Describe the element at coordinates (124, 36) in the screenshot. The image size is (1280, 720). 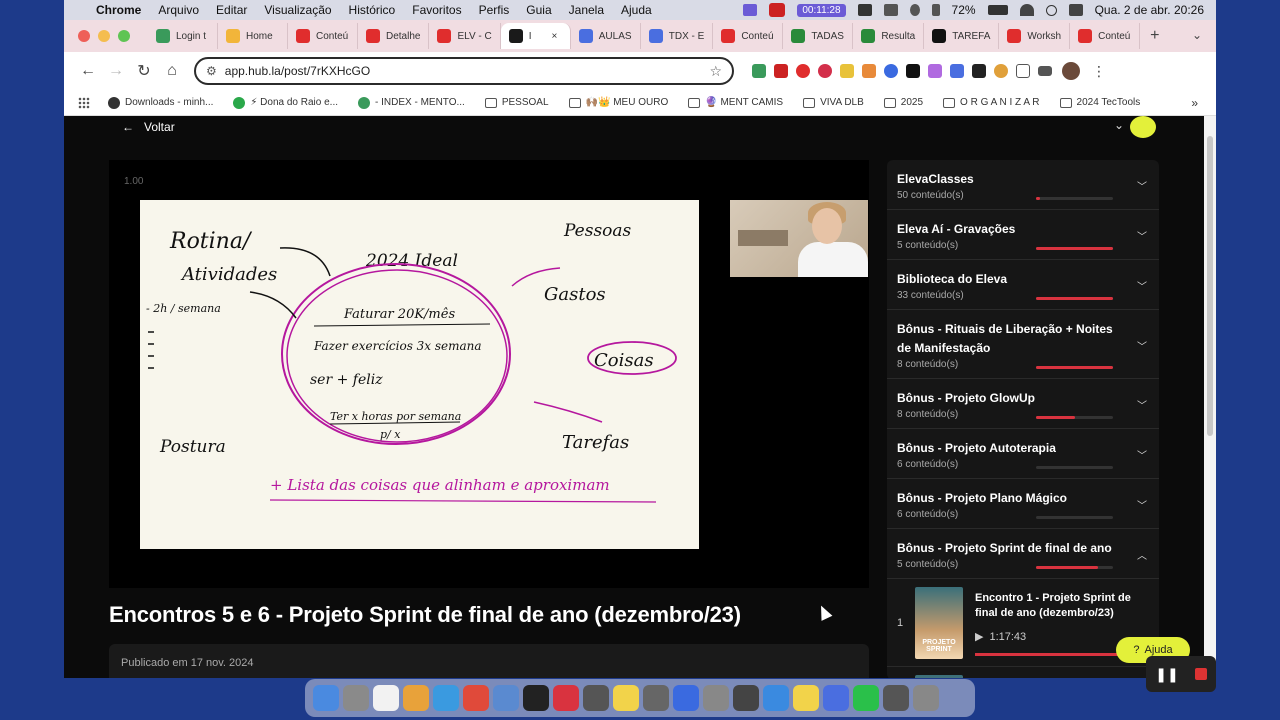
I see `fullscreen-window-icon` at that location.